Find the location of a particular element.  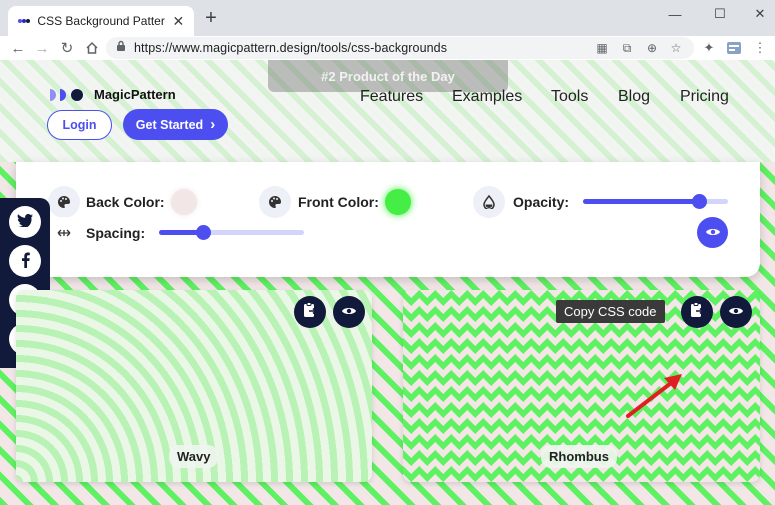

nav-tools: Tools is located at coordinates (569, 97).